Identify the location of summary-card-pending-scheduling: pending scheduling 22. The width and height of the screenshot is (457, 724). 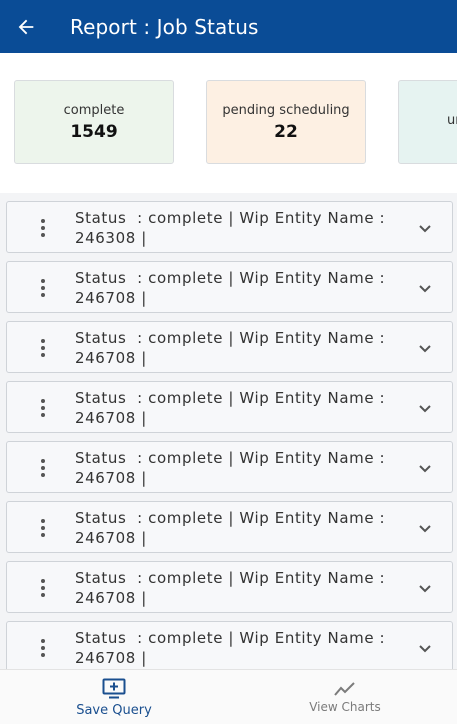
(286, 122).